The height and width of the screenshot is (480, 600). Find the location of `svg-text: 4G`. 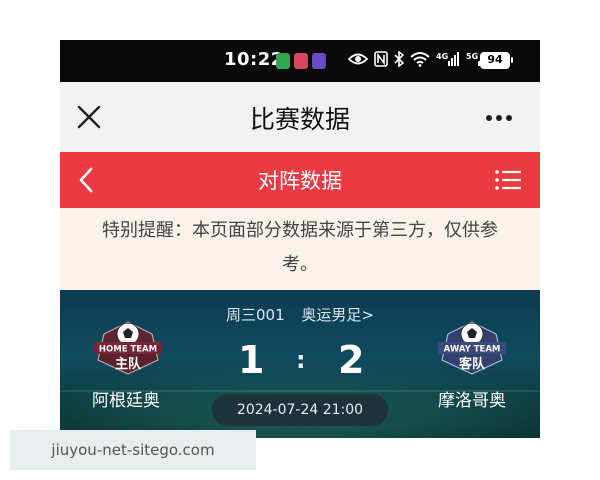

svg-text: 4G is located at coordinates (442, 56).